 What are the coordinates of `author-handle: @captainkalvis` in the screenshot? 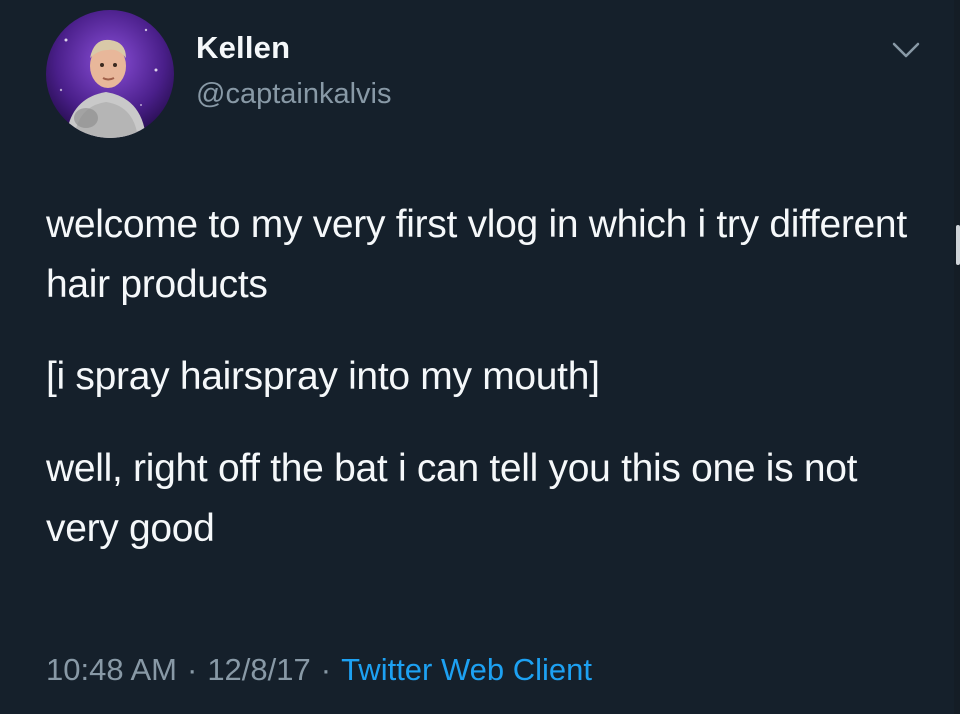 It's located at (293, 94).